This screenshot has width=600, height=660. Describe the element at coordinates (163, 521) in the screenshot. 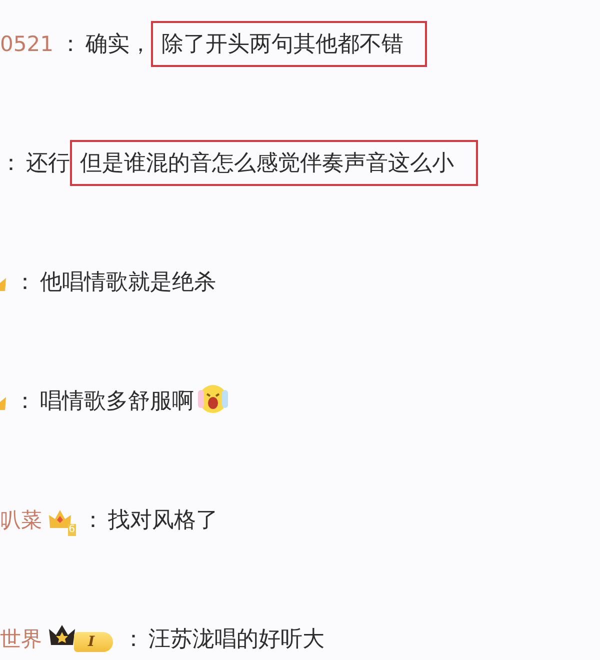

I see `comment-text: 找对风格了` at that location.